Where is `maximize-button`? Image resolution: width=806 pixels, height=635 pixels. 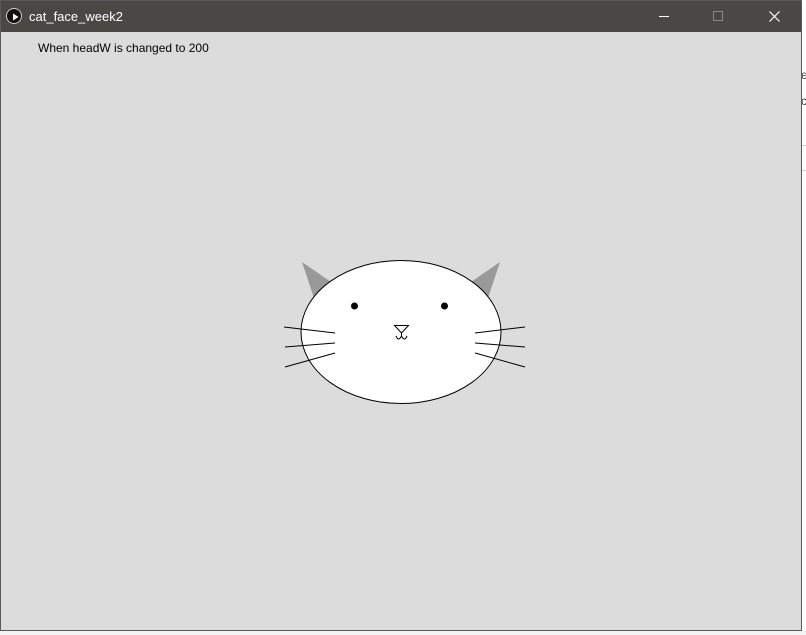
maximize-button is located at coordinates (718, 16).